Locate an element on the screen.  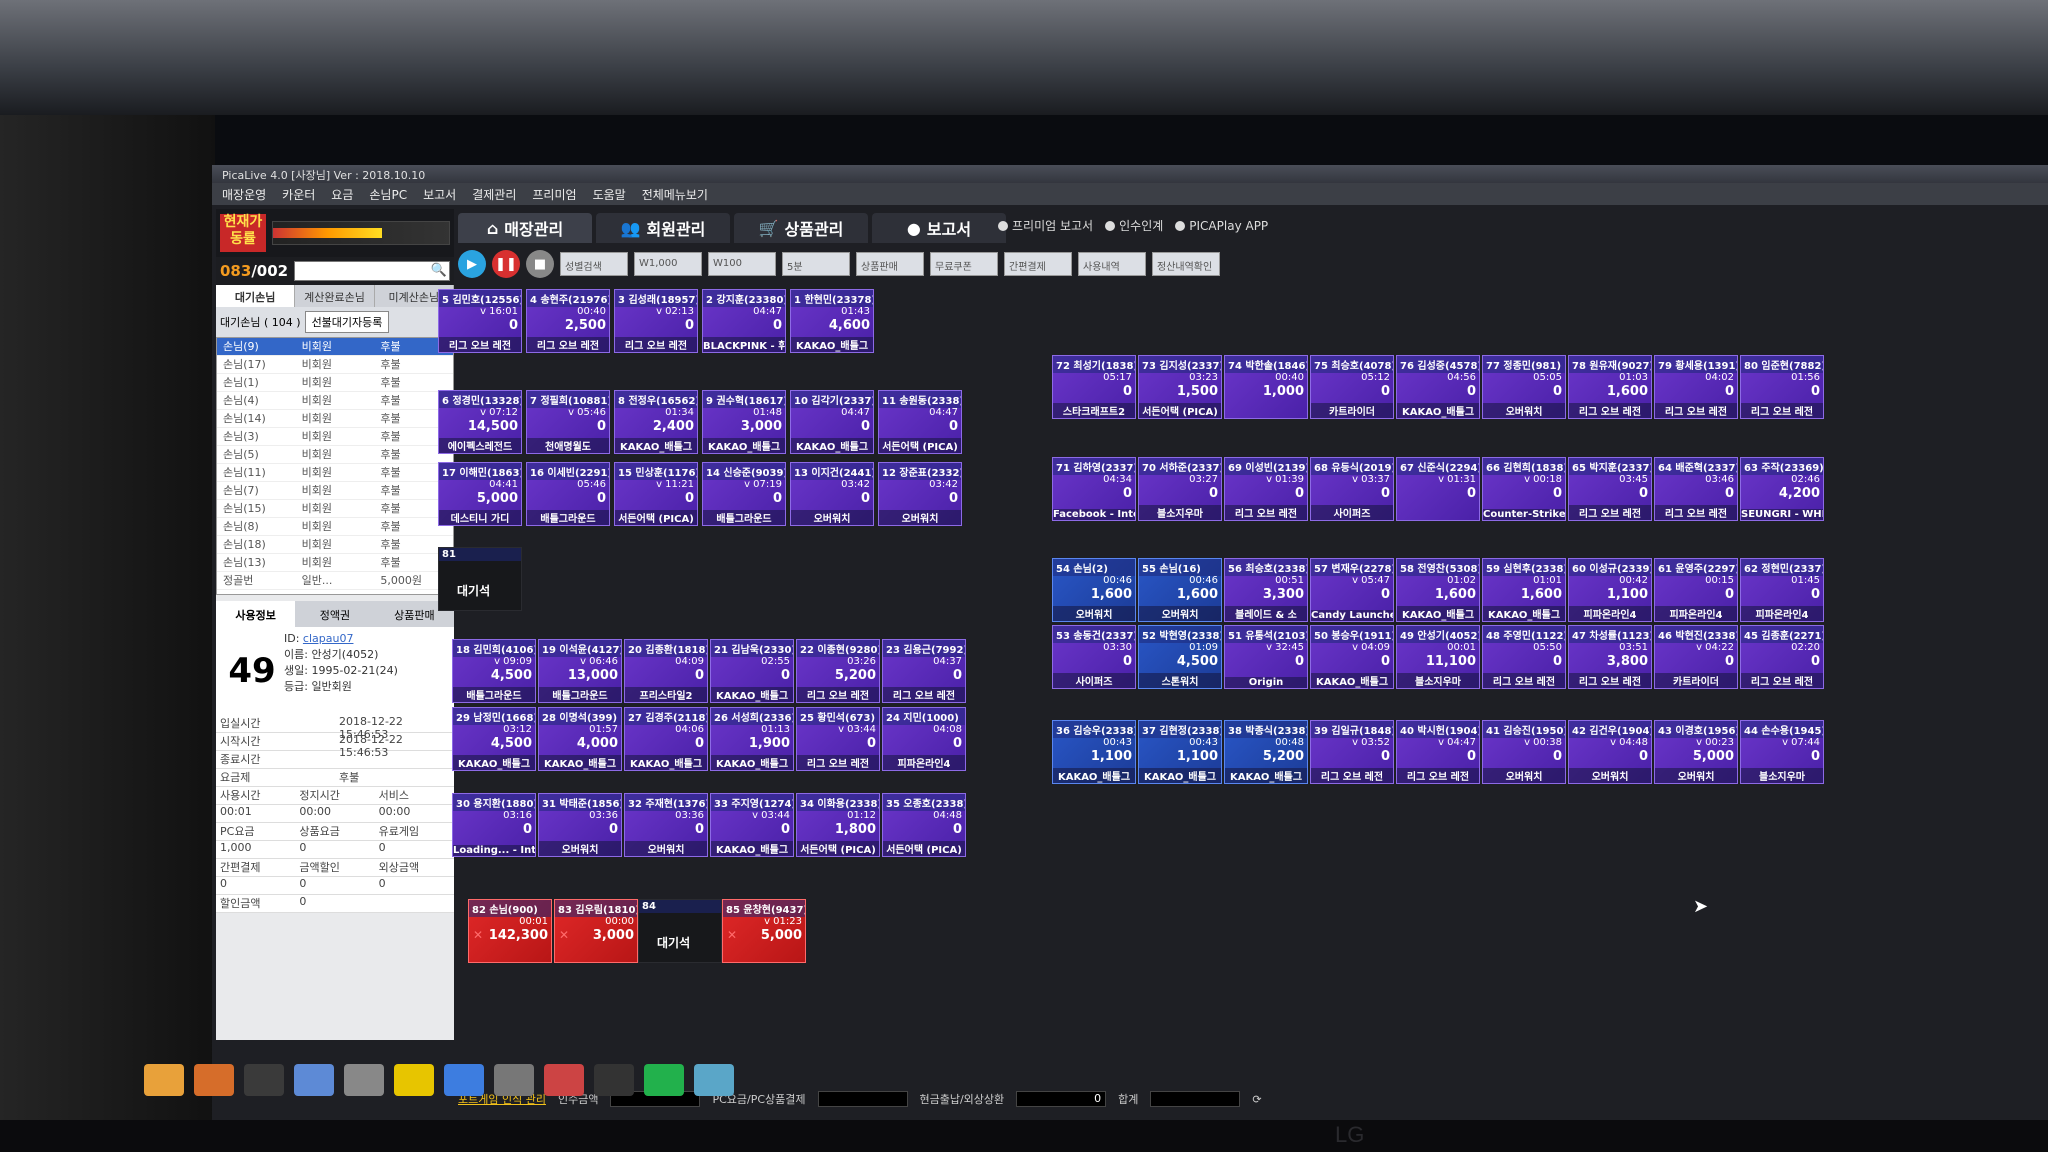
seat-tile: 62 정현민(2337) 01:45 0 피파온라인4 is located at coordinates (1782, 590).